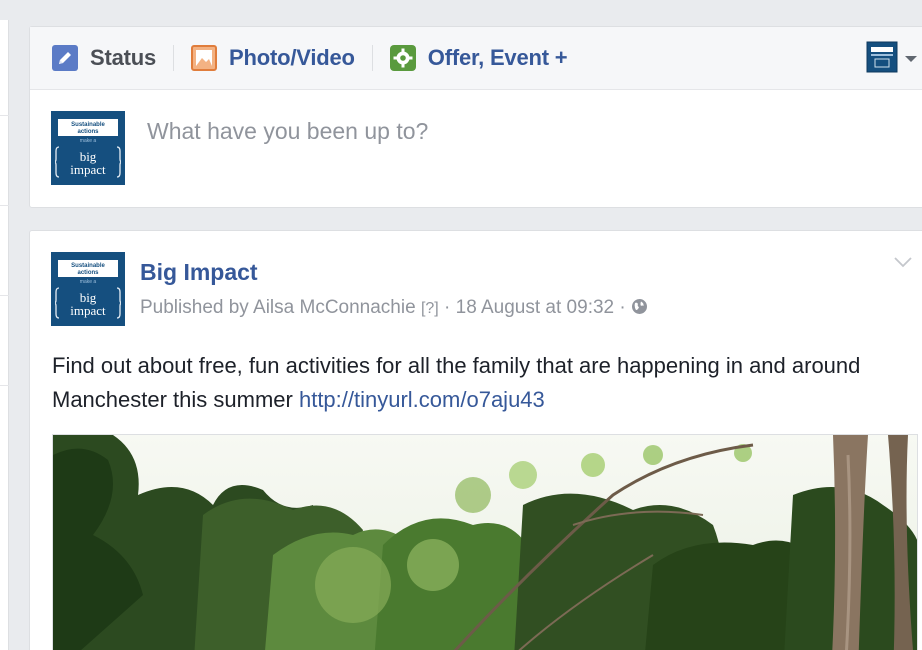 The image size is (922, 650). Describe the element at coordinates (422, 399) in the screenshot. I see `post-link: http://tinyurl.com/o7aju43` at that location.